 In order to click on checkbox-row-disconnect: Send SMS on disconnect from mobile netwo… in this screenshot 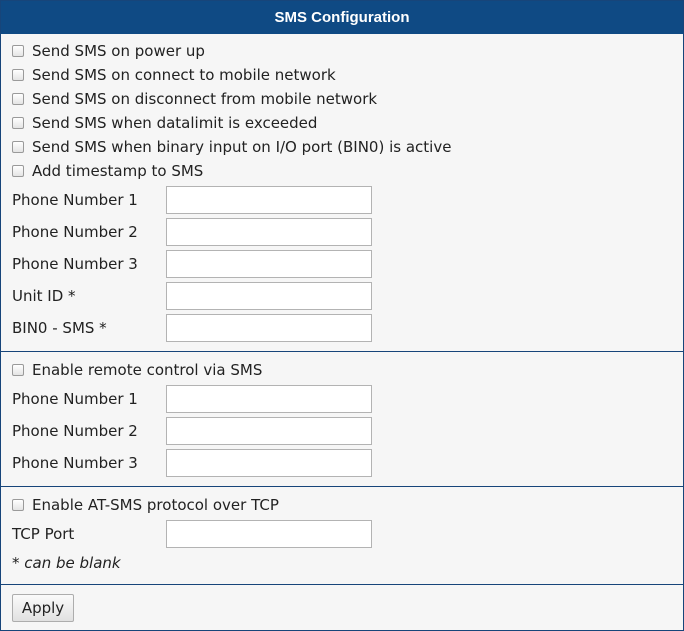, I will do `click(194, 99)`.